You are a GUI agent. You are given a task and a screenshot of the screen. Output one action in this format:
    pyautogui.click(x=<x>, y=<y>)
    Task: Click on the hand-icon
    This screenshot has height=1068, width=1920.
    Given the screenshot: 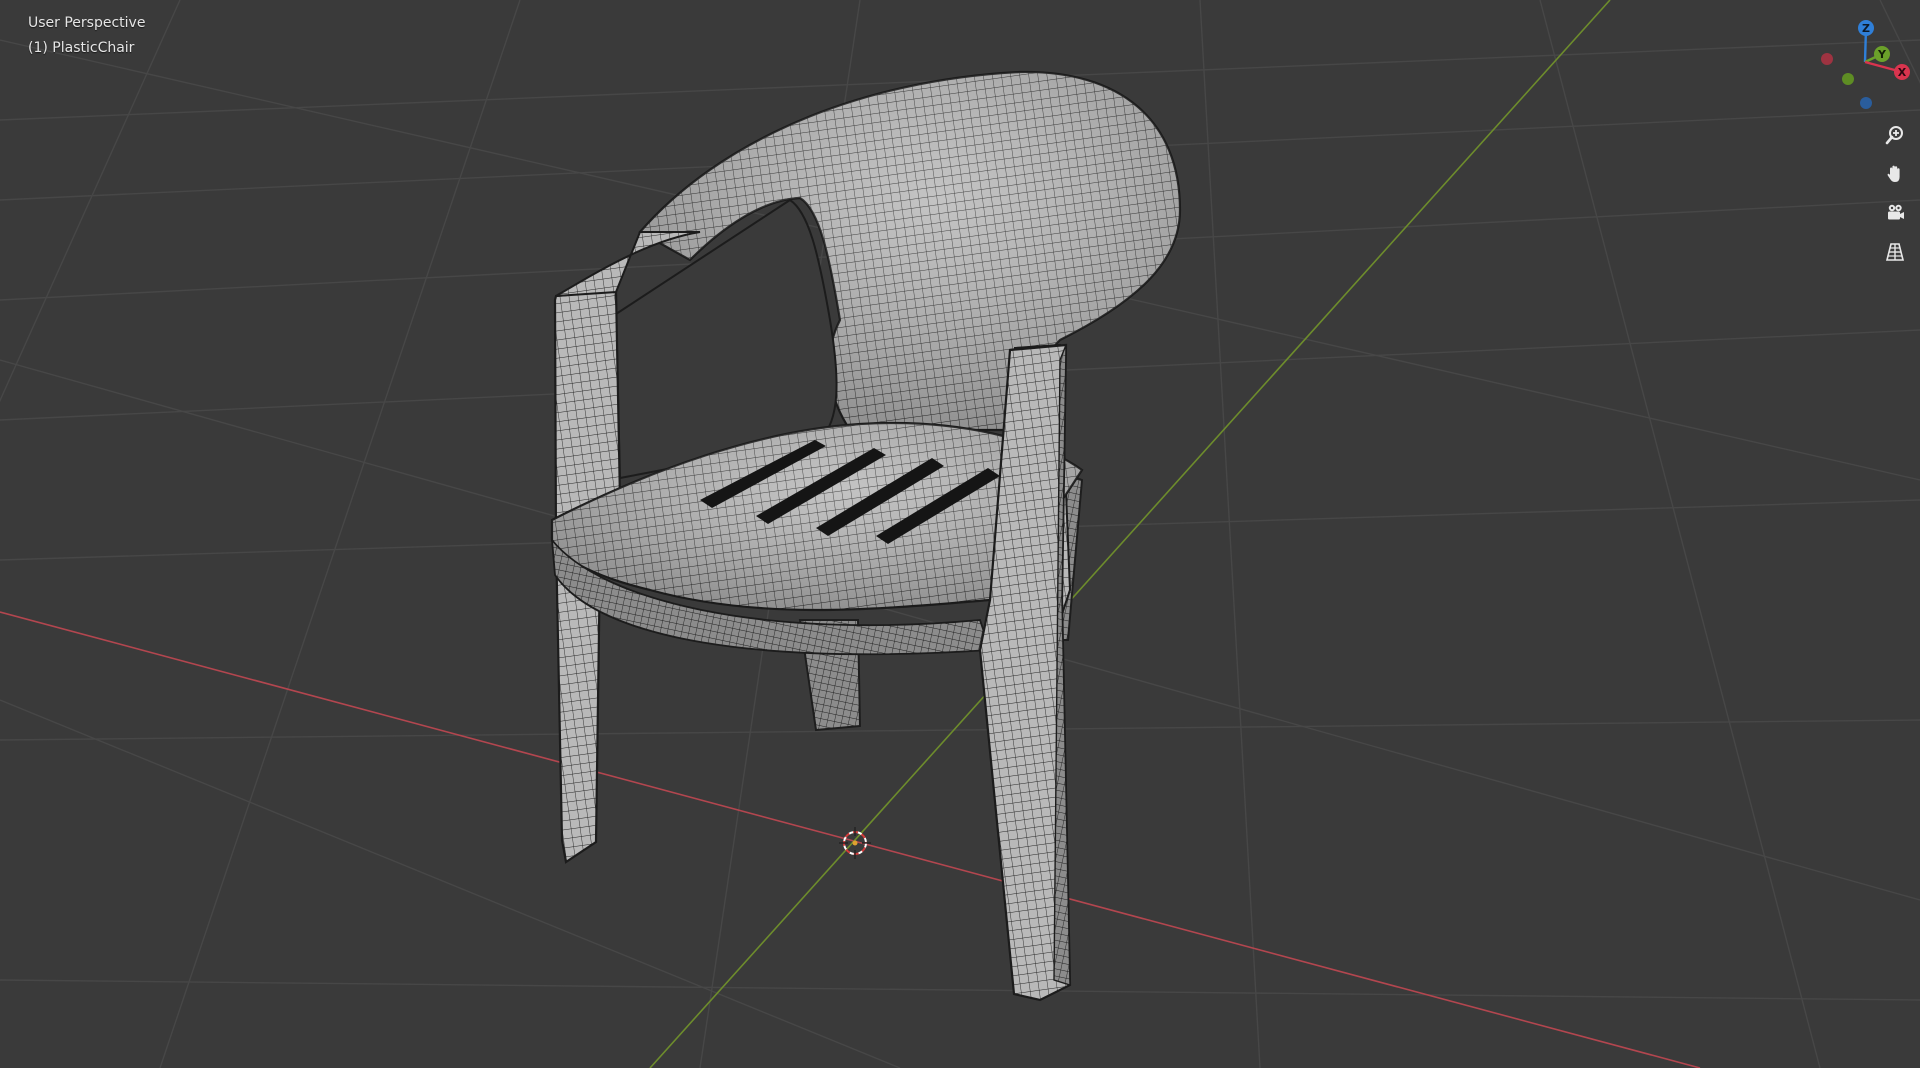 What is the action you would take?
    pyautogui.click(x=1893, y=173)
    